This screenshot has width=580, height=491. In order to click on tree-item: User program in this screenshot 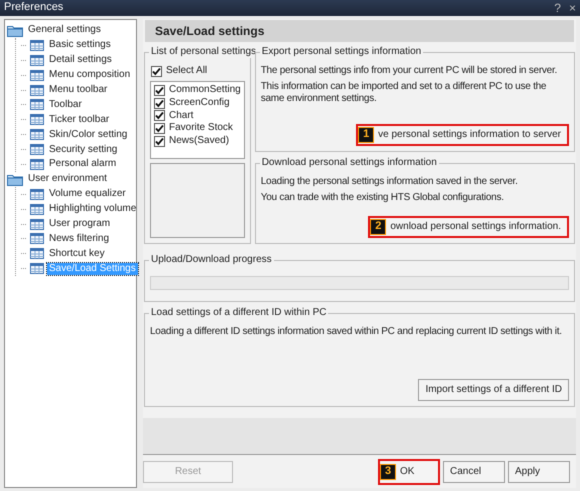, I will do `click(79, 224)`.